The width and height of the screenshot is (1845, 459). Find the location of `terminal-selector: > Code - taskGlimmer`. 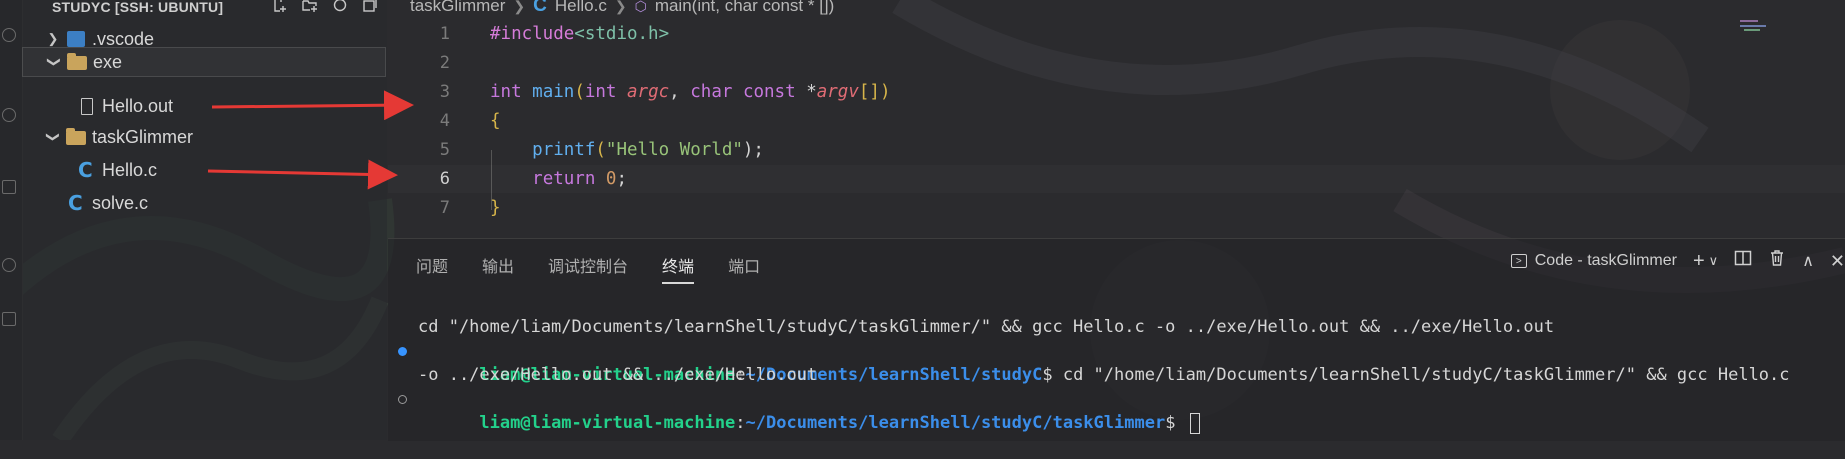

terminal-selector: > Code - taskGlimmer is located at coordinates (1593, 261).